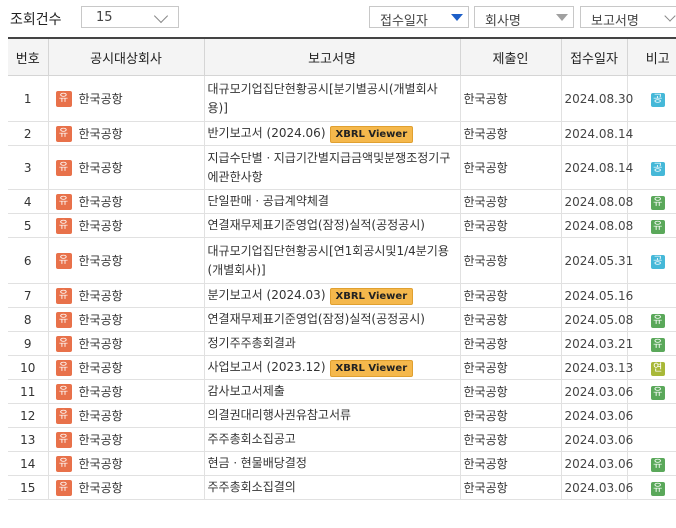 The width and height of the screenshot is (676, 528). I want to click on report-cell: 단일판매ㆍ공급계약체결, so click(332, 201).